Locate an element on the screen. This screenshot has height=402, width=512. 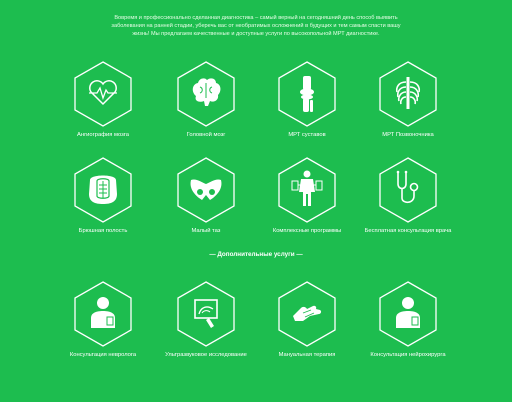
full-body-icon is located at coordinates (307, 190).